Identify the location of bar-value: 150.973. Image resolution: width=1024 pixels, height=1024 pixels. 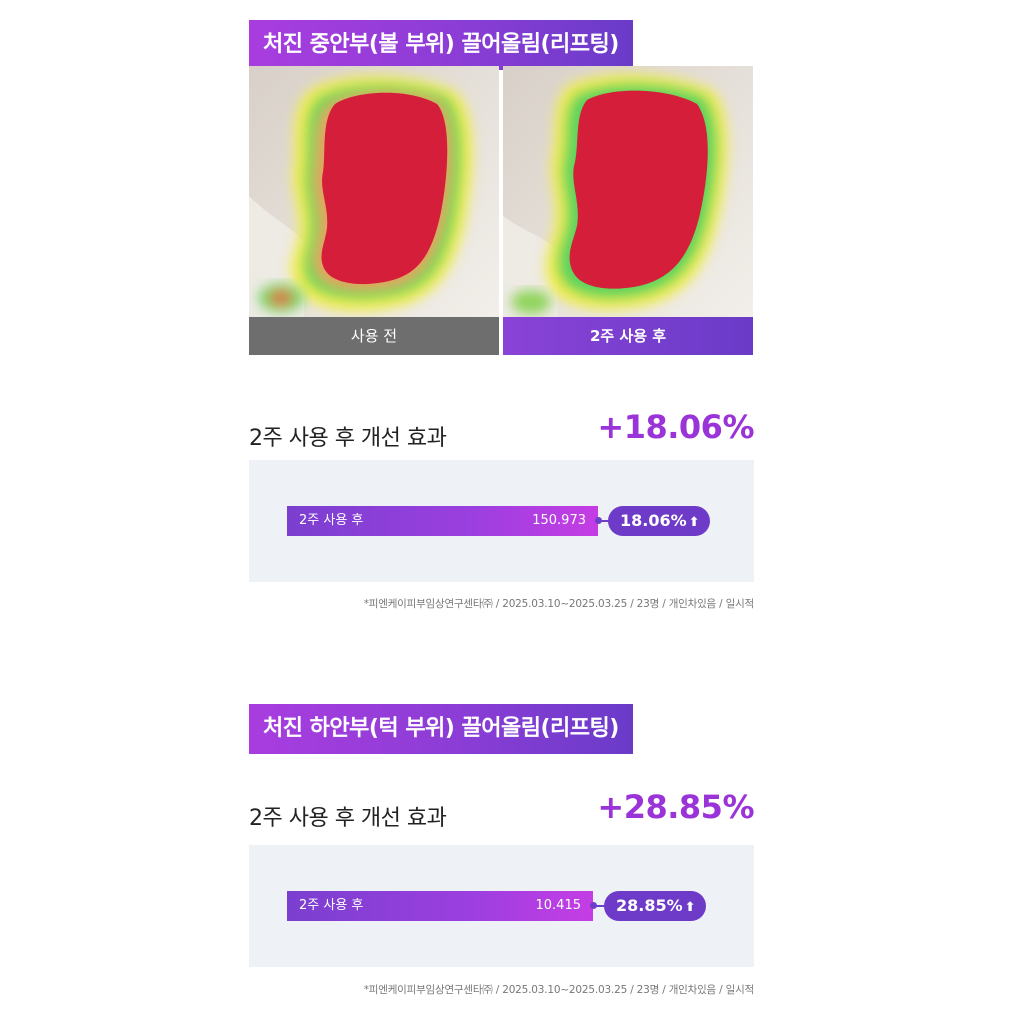
(559, 520).